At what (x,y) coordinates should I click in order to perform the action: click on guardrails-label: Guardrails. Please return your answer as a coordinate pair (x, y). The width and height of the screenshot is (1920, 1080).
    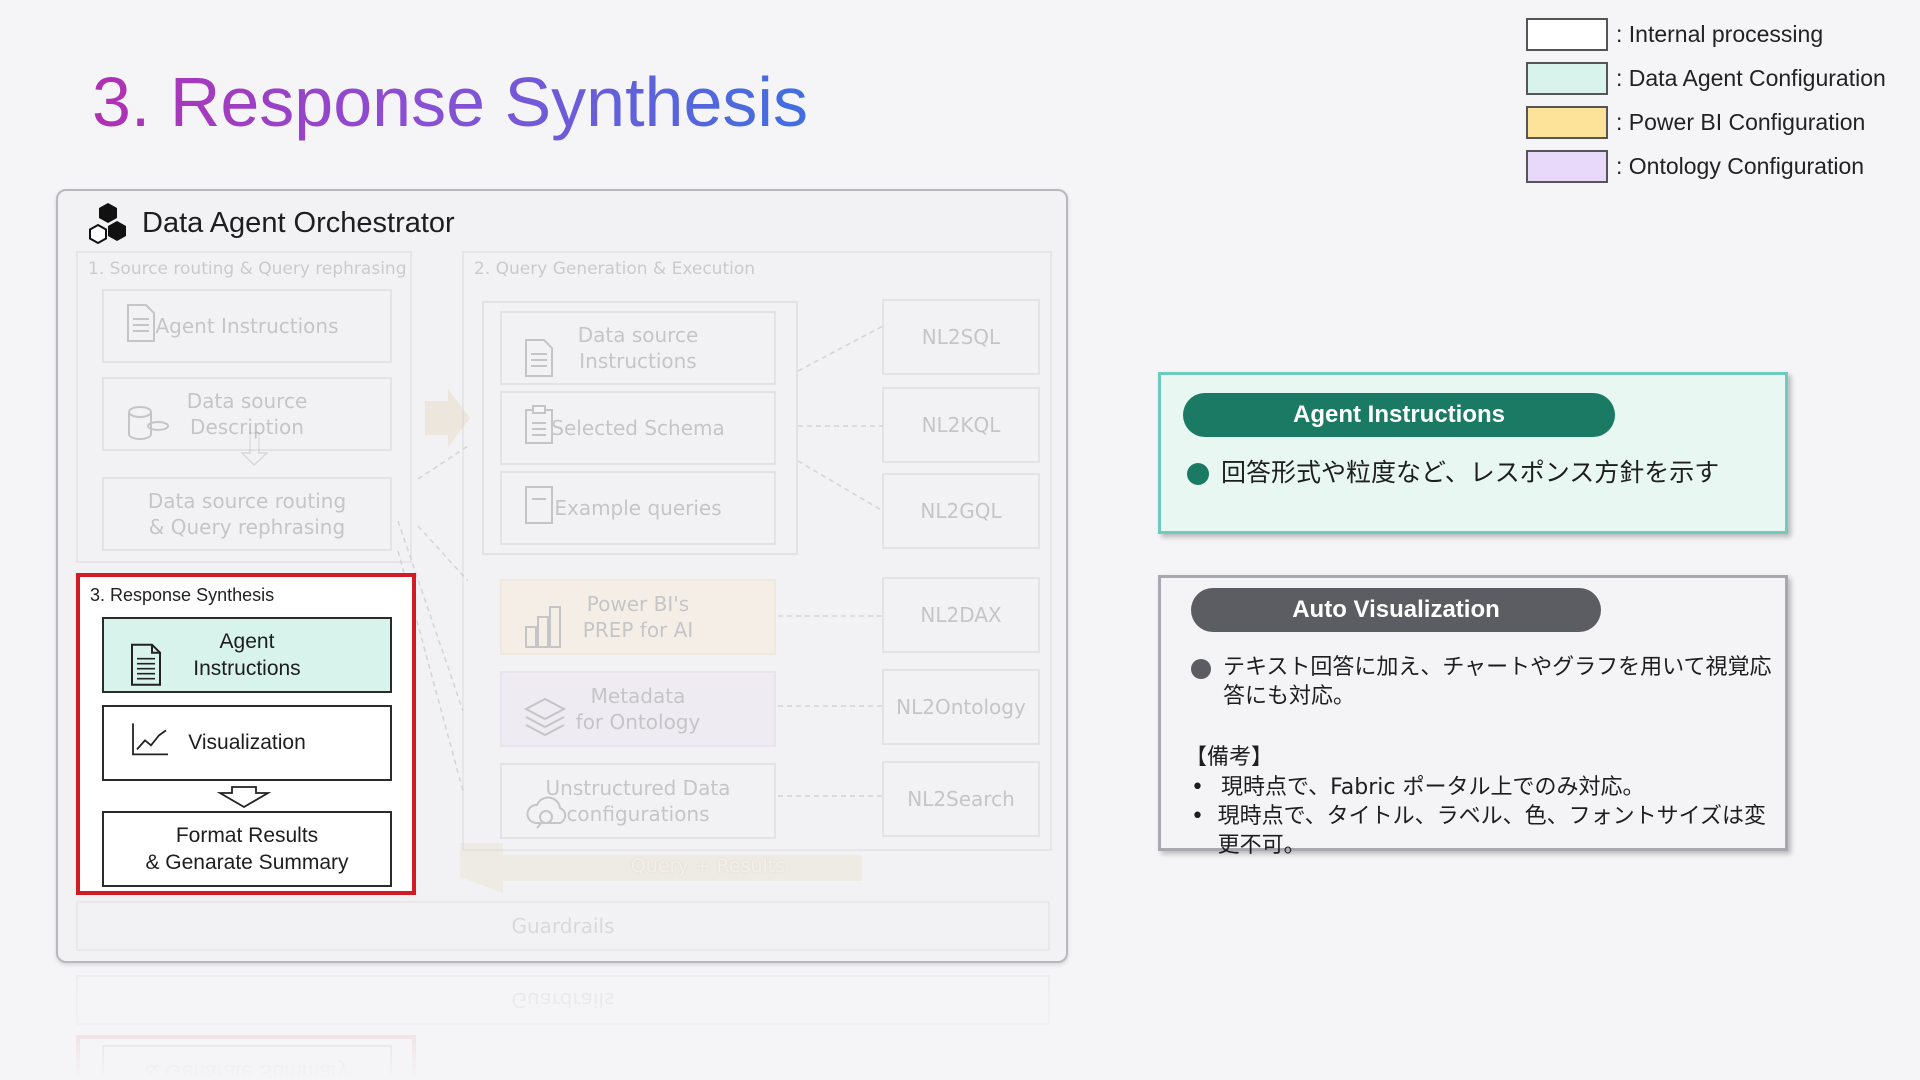
    Looking at the image, I should click on (563, 926).